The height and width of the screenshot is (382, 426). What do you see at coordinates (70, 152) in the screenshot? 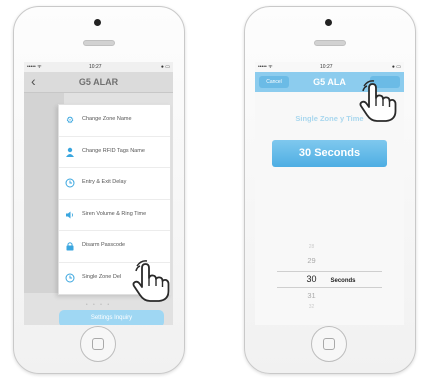
I see `person-icon` at bounding box center [70, 152].